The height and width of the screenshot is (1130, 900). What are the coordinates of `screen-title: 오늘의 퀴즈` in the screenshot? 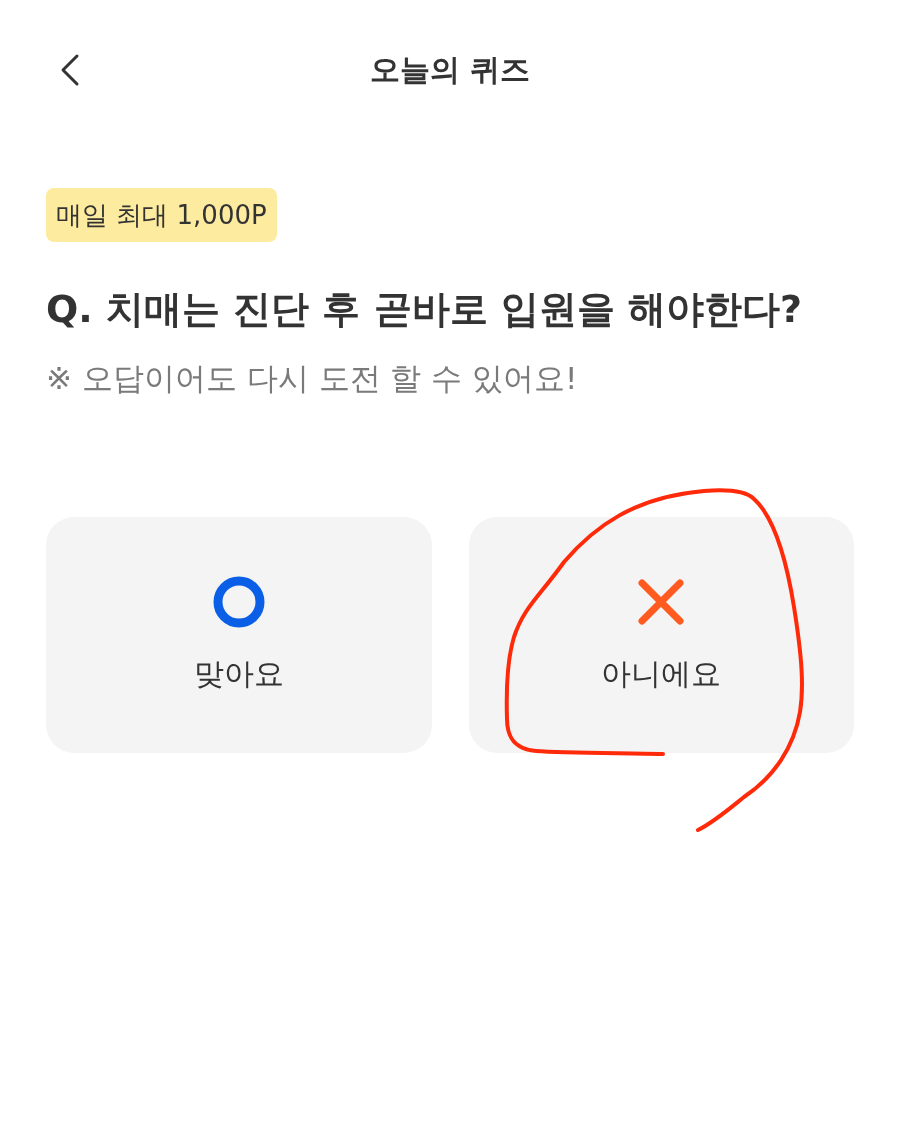 It's located at (450, 70).